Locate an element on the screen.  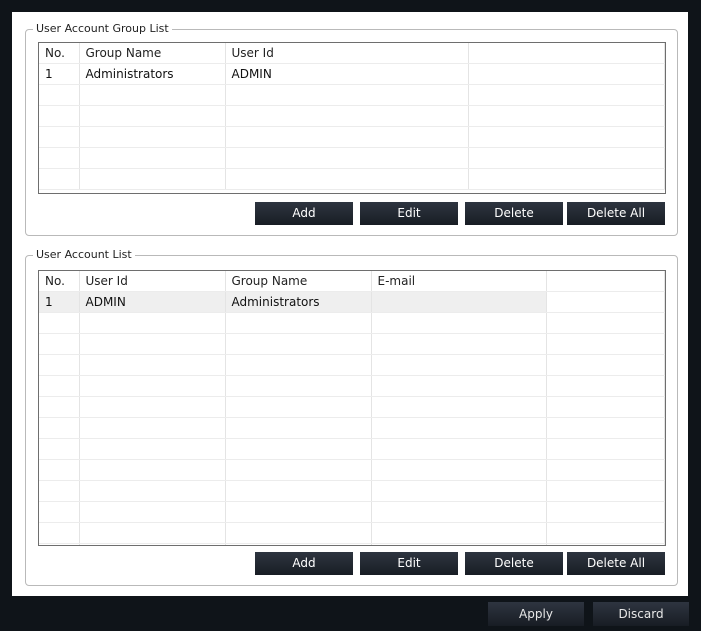
account-delete-button: Delete is located at coordinates (514, 563).